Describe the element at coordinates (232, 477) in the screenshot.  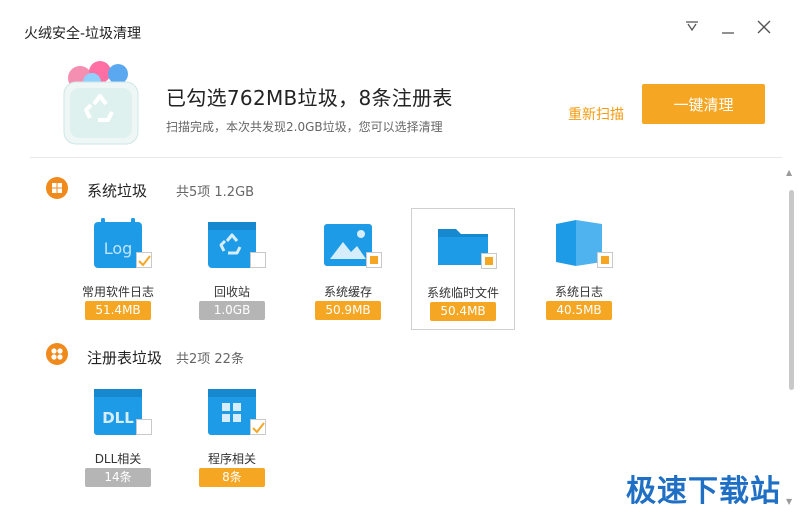
I see `item-count-badge: 8条` at that location.